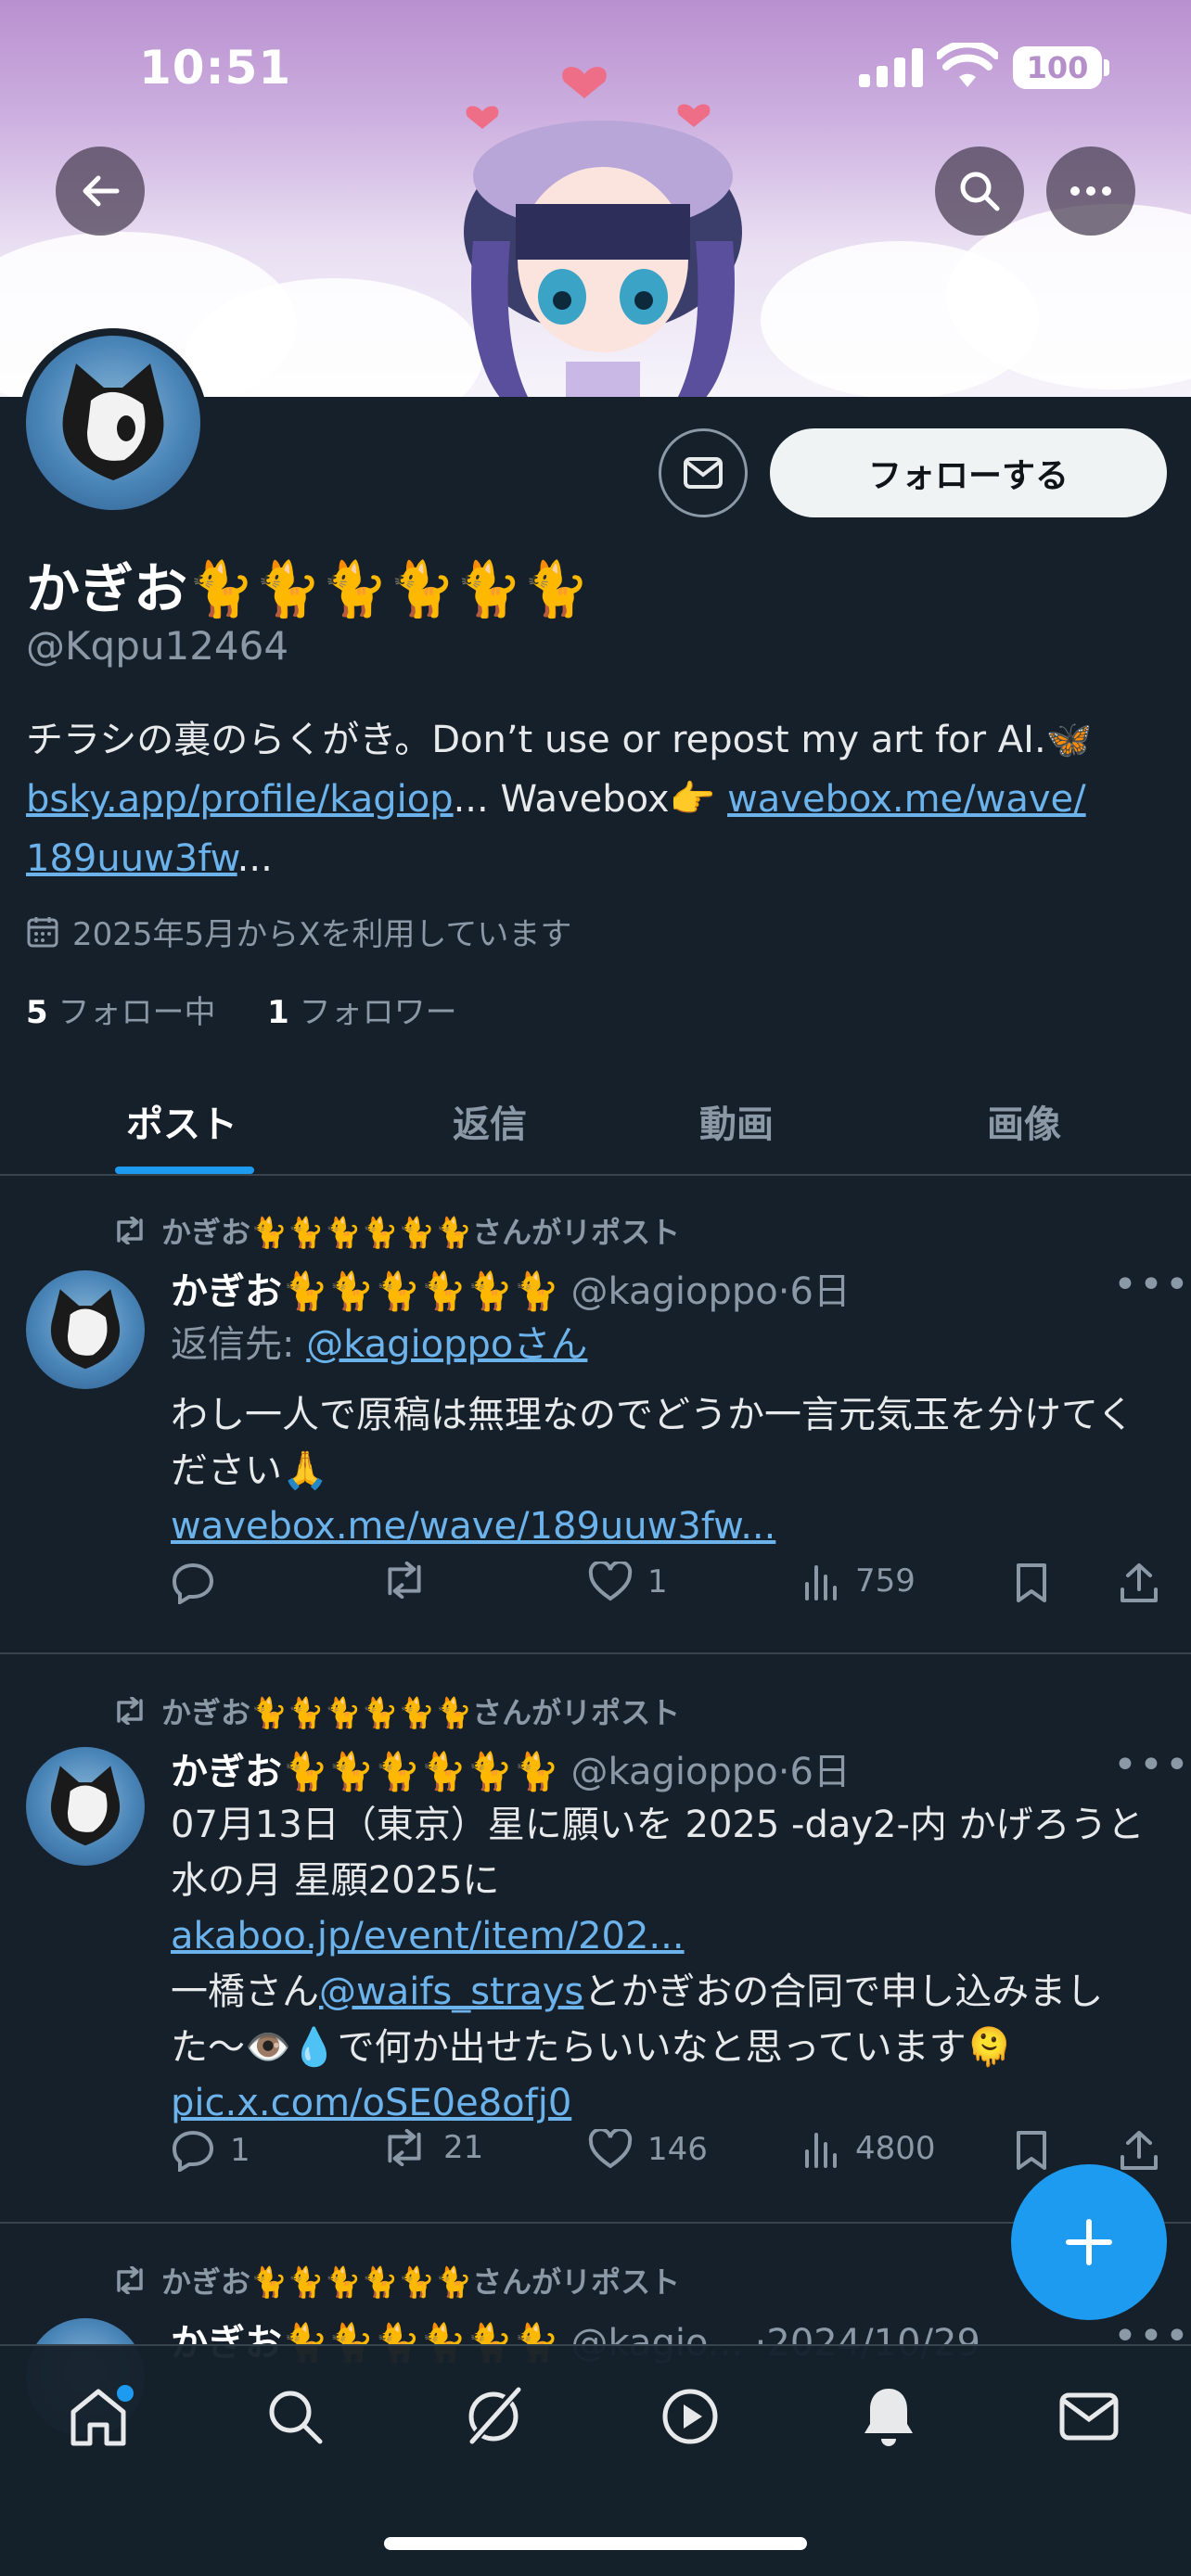 This screenshot has width=1191, height=2576. What do you see at coordinates (648, 2150) in the screenshot?
I see `like-button: 146` at bounding box center [648, 2150].